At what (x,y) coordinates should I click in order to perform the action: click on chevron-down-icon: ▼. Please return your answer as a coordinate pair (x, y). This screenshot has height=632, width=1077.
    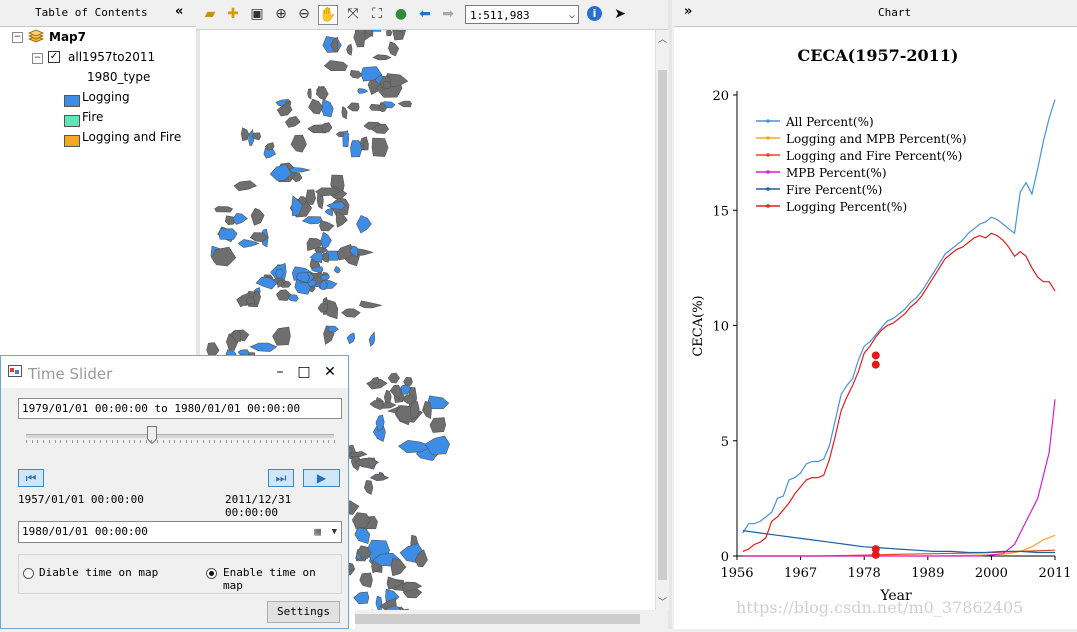
    Looking at the image, I should click on (334, 532).